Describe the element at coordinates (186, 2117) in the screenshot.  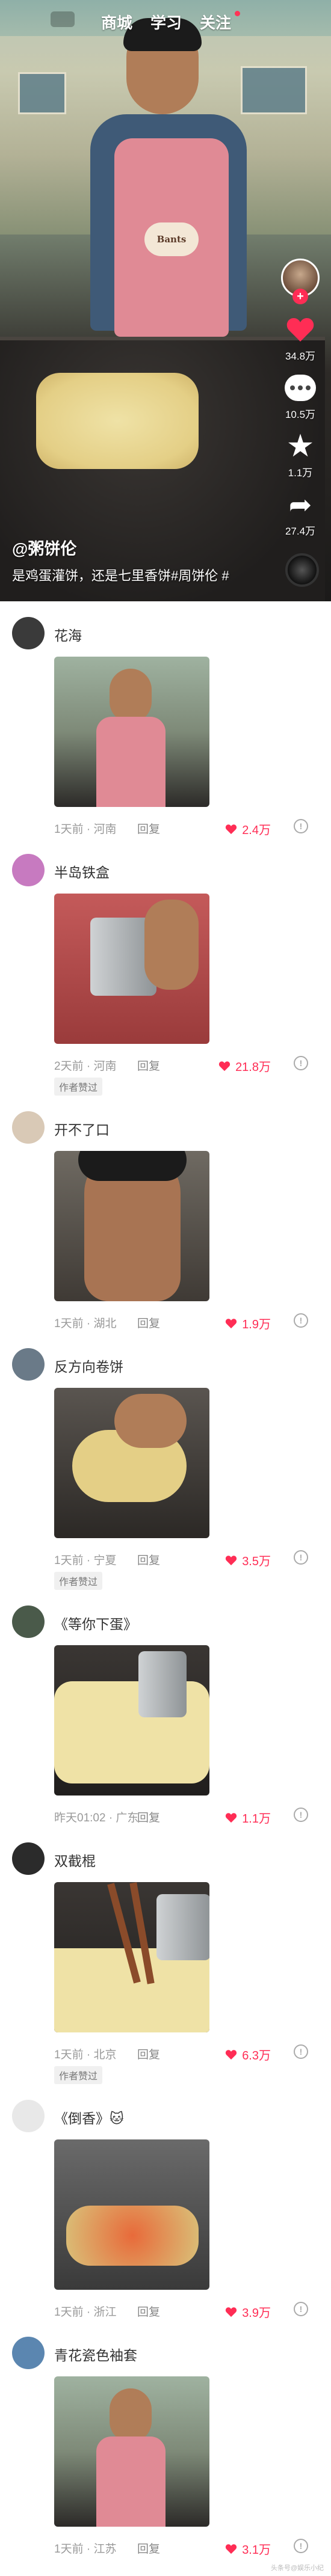
I see `commenter-name: 《倒香》🐱` at that location.